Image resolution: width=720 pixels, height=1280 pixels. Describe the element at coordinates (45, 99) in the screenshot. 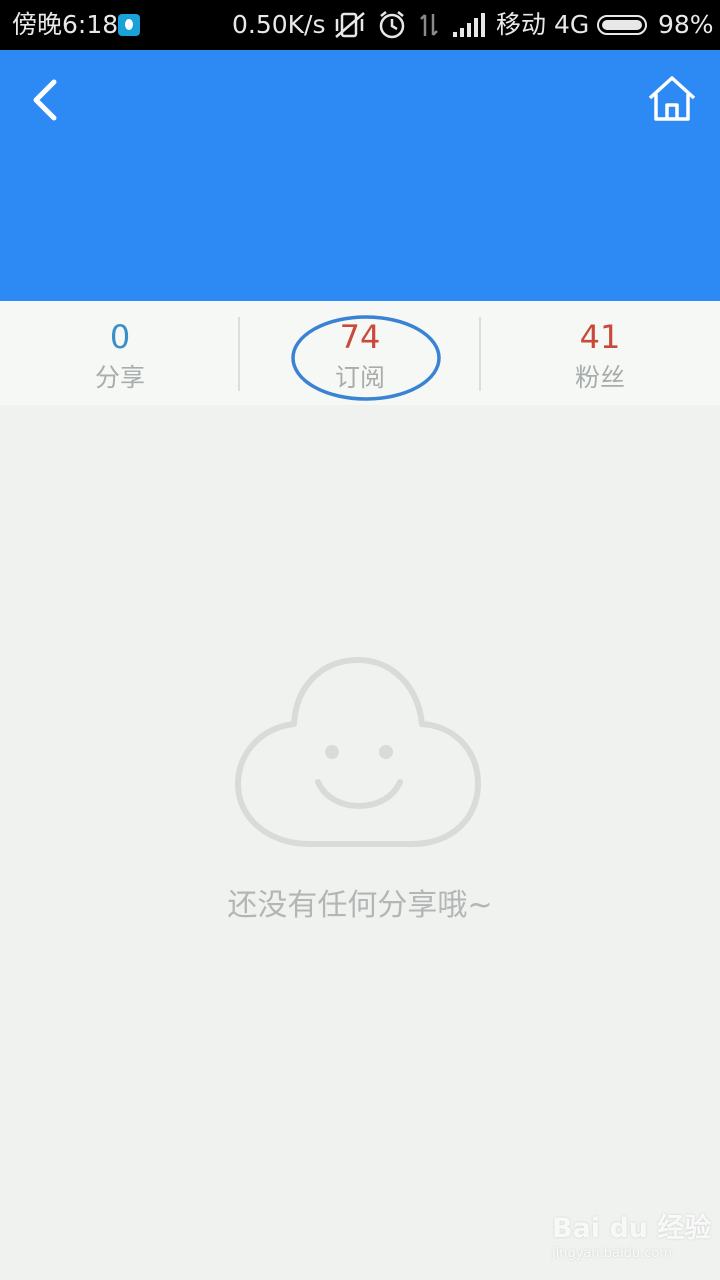

I see `chevron-left-icon` at that location.